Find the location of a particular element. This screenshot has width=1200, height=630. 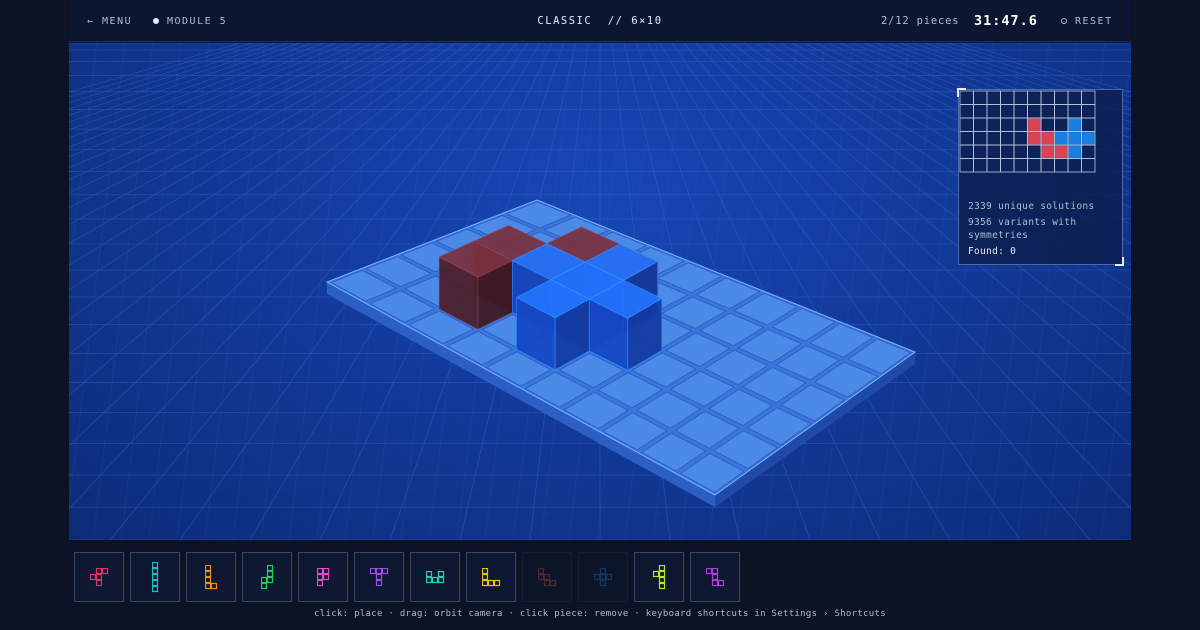

left-margin is located at coordinates (34, 315).